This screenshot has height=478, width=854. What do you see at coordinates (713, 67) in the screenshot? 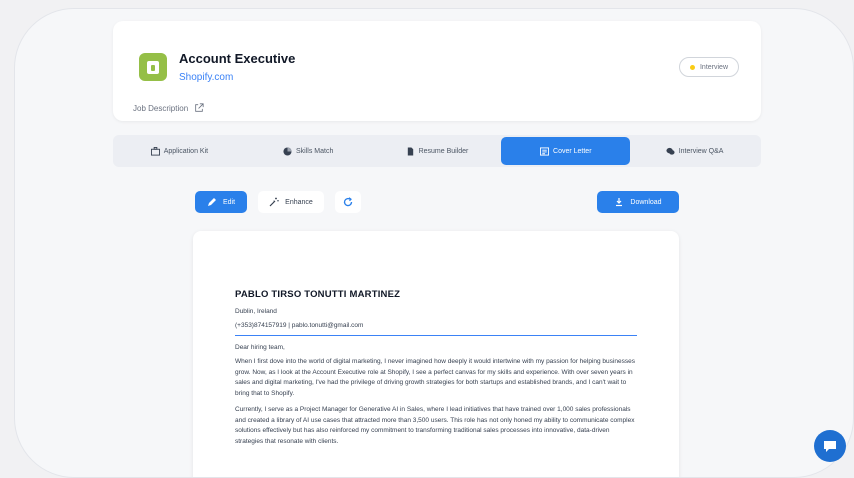
I see `status-label: Interview` at bounding box center [713, 67].